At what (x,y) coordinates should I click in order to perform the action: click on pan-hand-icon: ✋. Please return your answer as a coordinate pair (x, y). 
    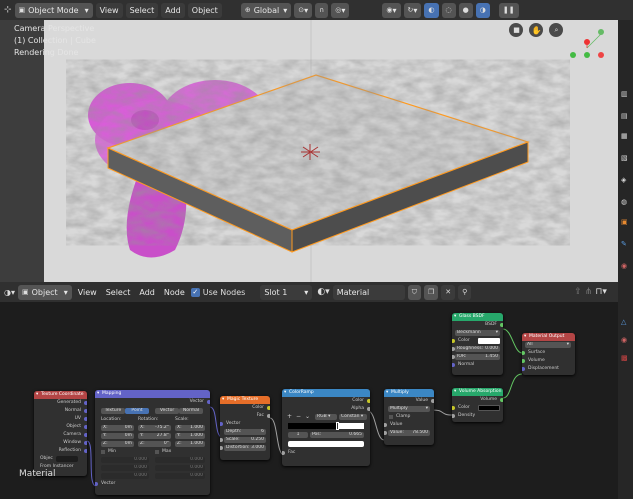
    Looking at the image, I should click on (536, 30).